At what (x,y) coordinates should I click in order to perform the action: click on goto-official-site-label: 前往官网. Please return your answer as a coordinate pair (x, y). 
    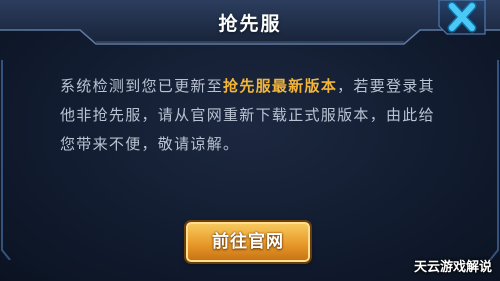
    Looking at the image, I should click on (248, 242).